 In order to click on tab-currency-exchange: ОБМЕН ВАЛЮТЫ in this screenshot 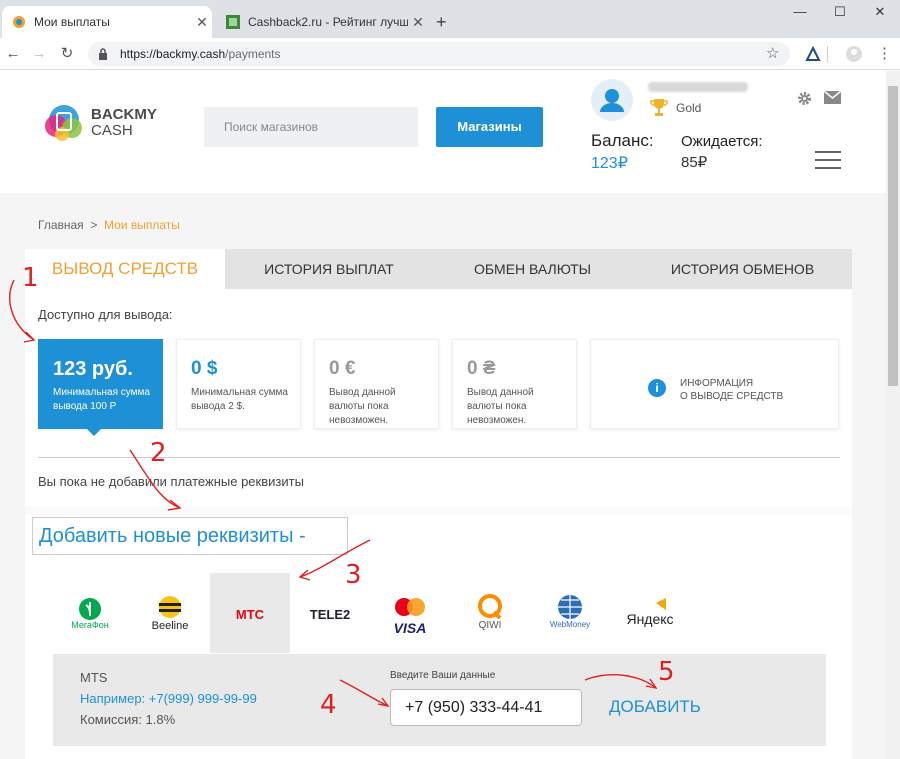, I will do `click(532, 269)`.